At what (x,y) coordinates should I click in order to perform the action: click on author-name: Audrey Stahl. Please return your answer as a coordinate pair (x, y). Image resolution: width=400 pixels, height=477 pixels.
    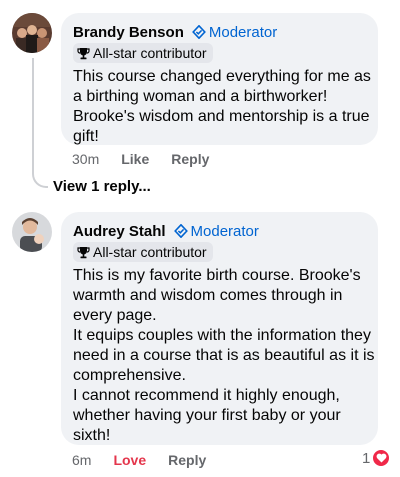
    Looking at the image, I should click on (119, 231).